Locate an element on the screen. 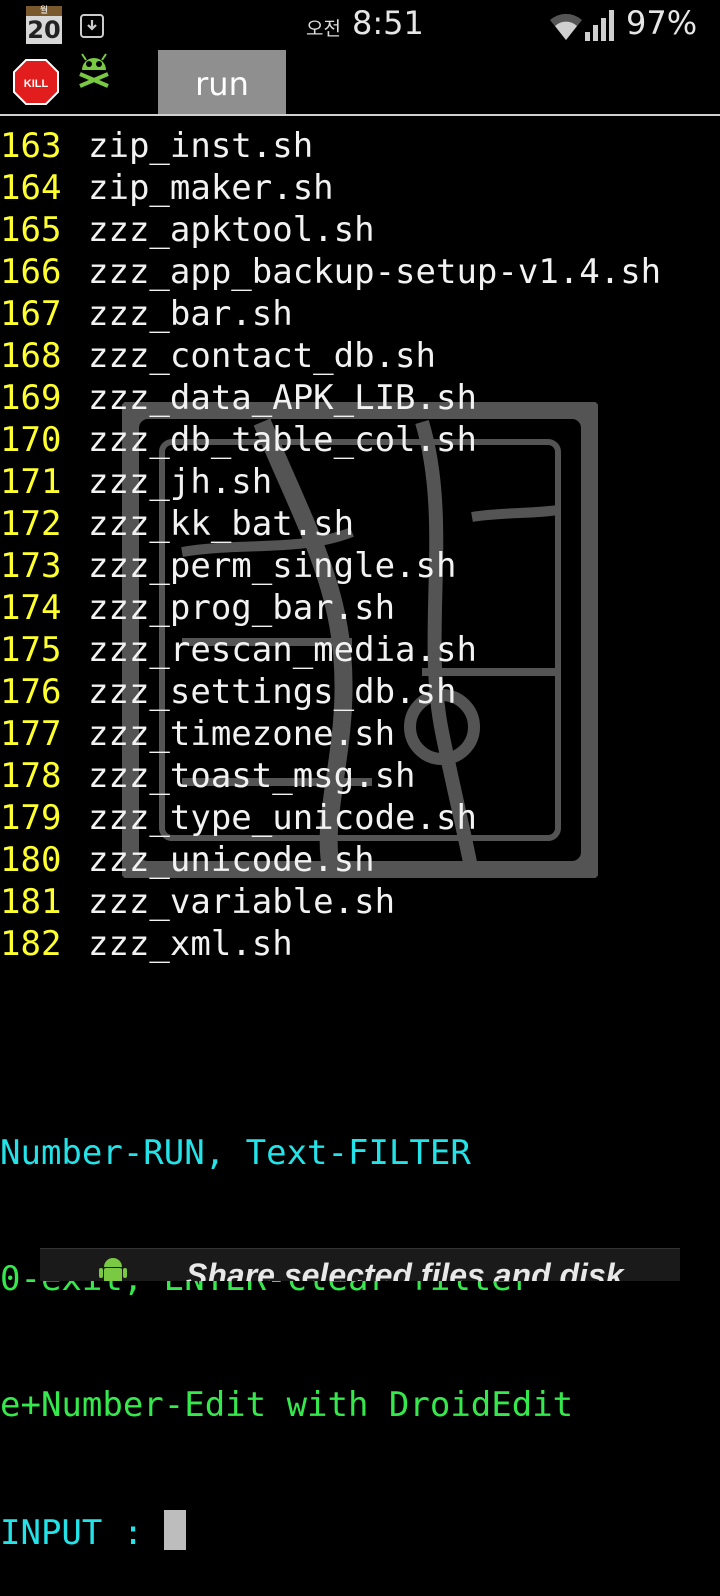 This screenshot has width=720, height=1596. tab-run: run is located at coordinates (222, 82).